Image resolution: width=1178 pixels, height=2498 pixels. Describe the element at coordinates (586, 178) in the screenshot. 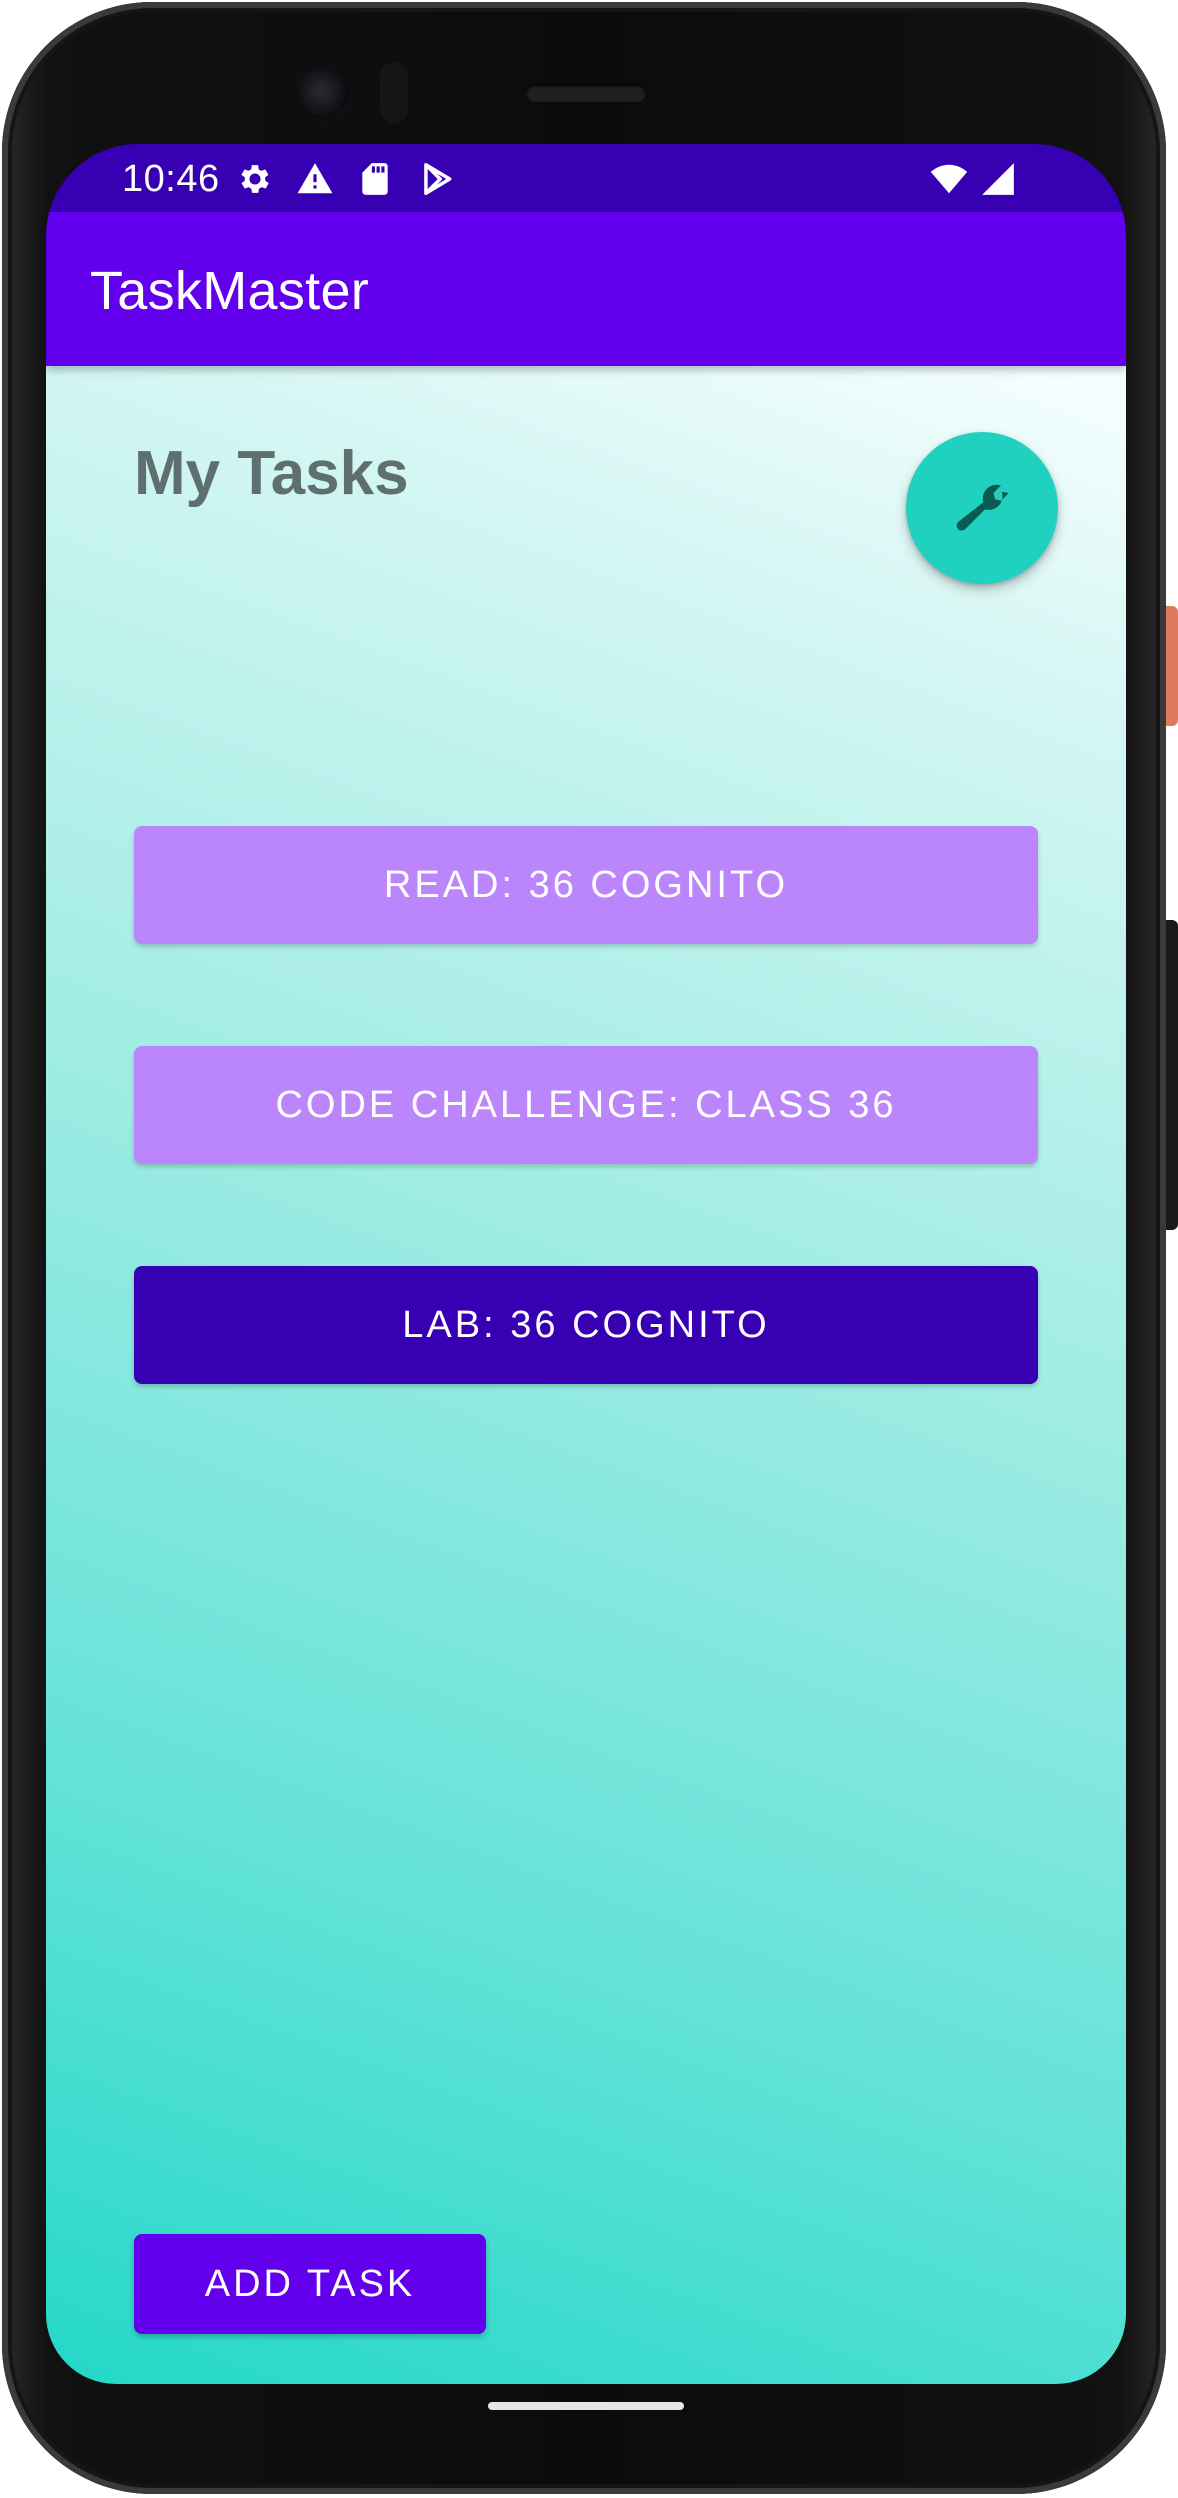

I see `status-bar: 10:46` at that location.